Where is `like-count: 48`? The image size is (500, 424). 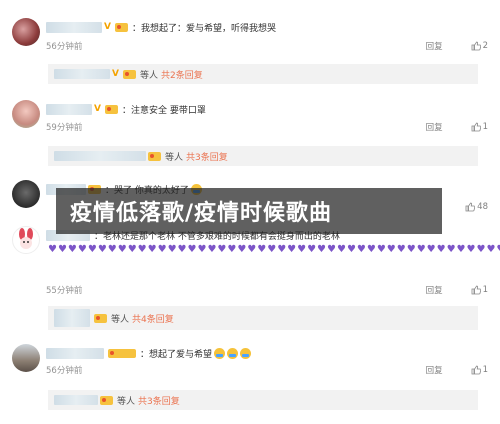
like-count: 48 is located at coordinates (482, 207).